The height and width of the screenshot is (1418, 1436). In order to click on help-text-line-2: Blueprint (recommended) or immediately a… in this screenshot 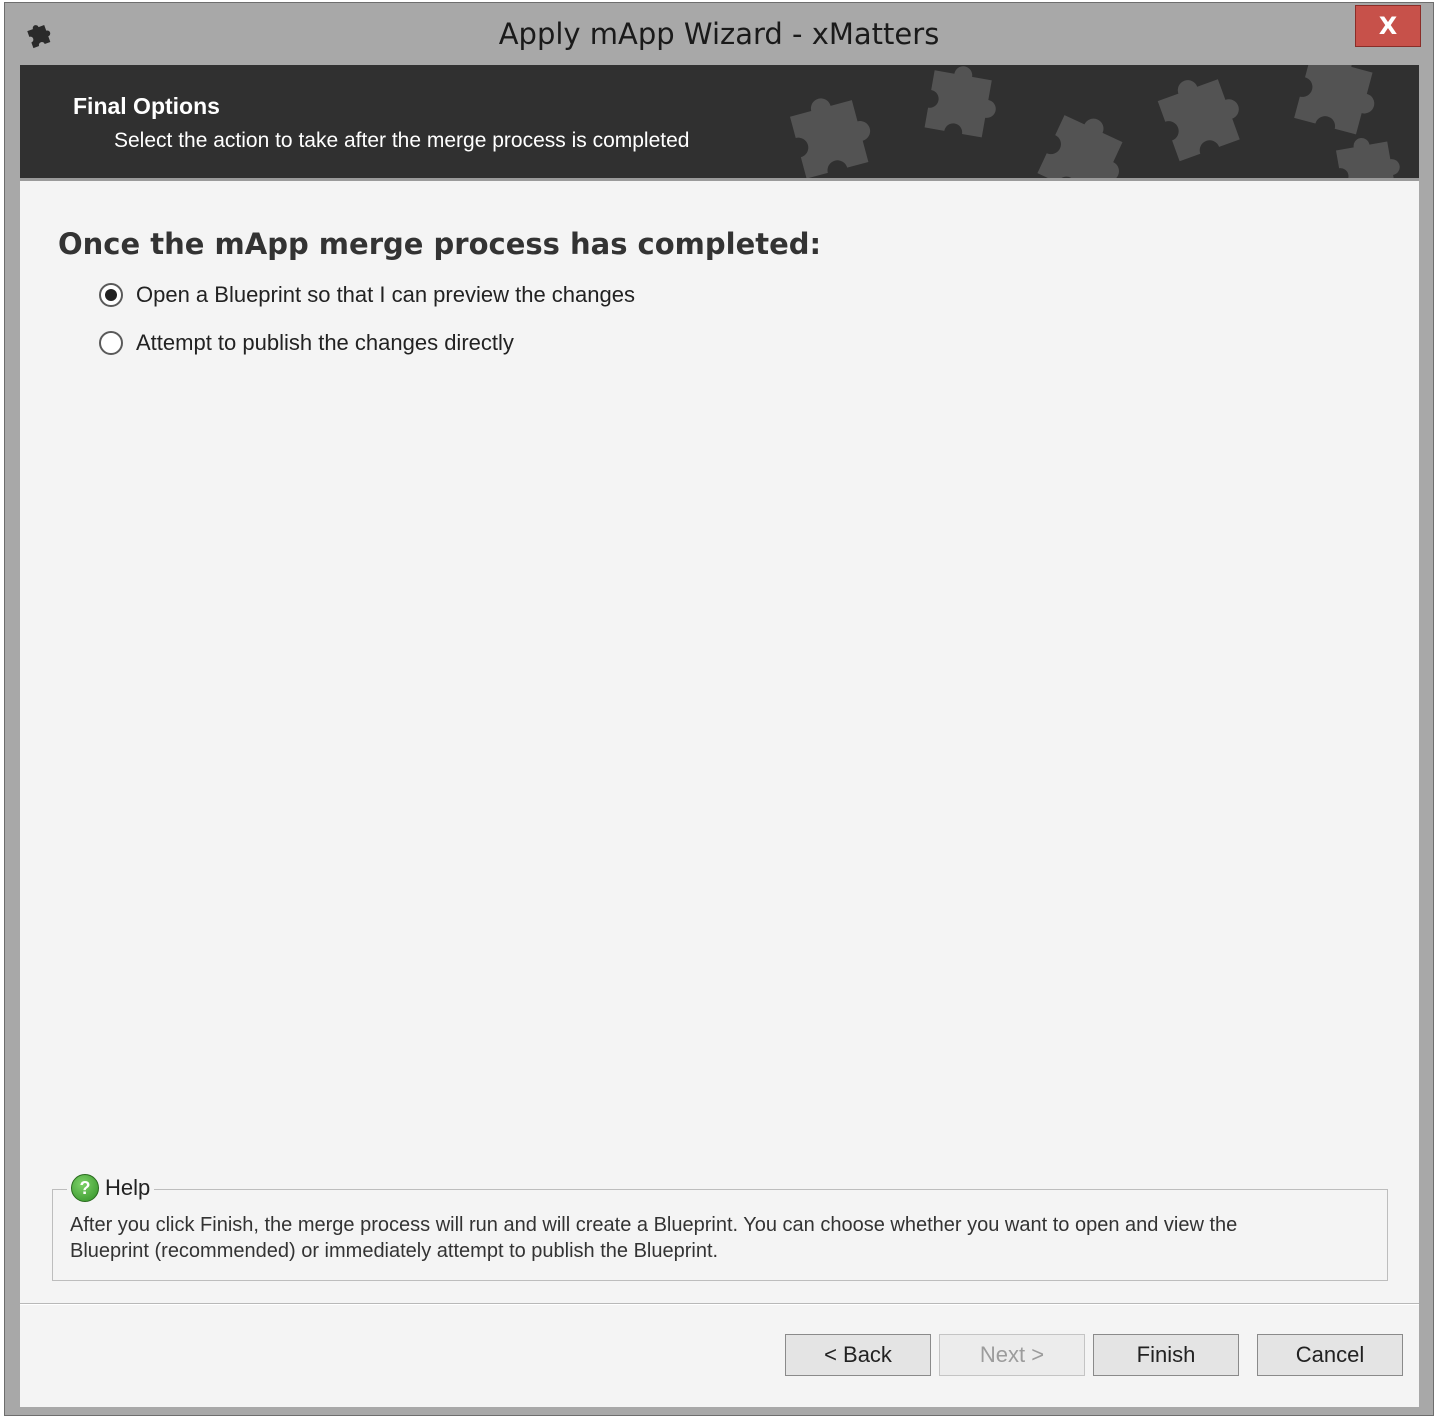, I will do `click(394, 1251)`.